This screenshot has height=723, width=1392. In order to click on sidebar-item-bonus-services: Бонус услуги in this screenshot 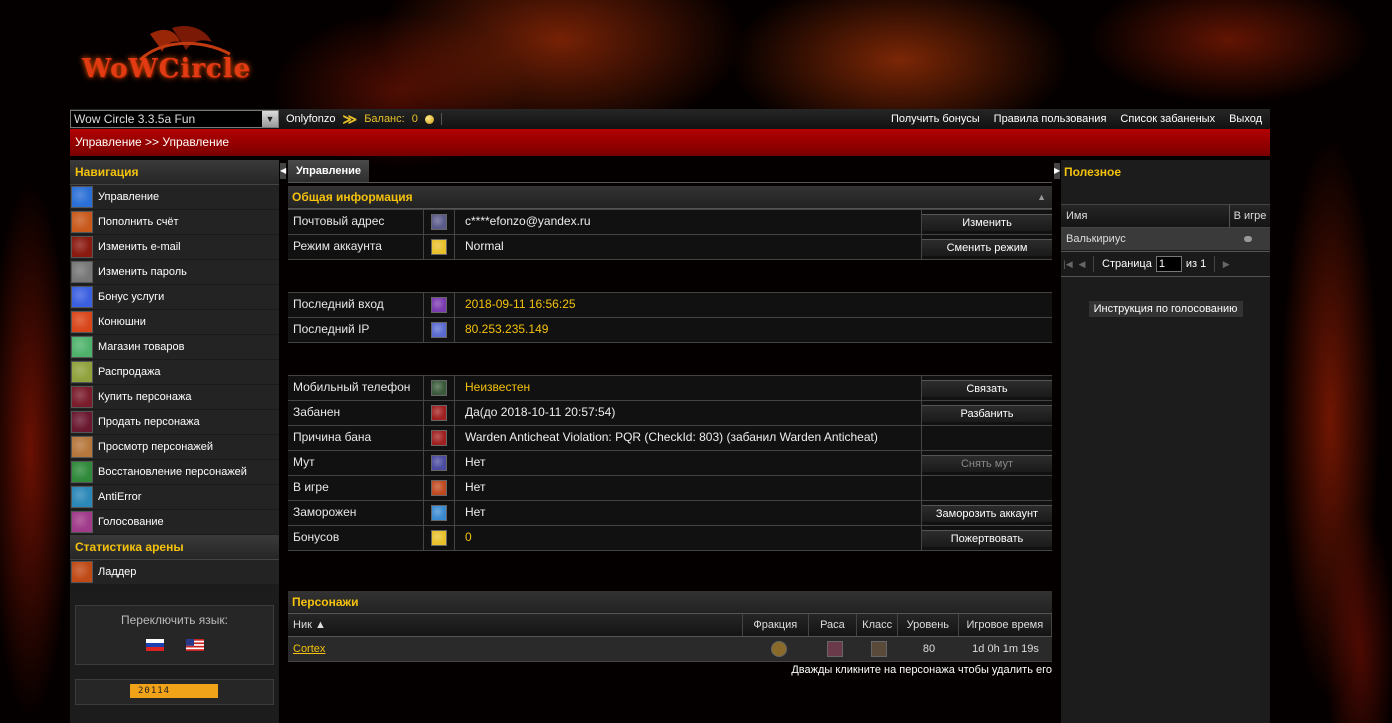, I will do `click(174, 297)`.